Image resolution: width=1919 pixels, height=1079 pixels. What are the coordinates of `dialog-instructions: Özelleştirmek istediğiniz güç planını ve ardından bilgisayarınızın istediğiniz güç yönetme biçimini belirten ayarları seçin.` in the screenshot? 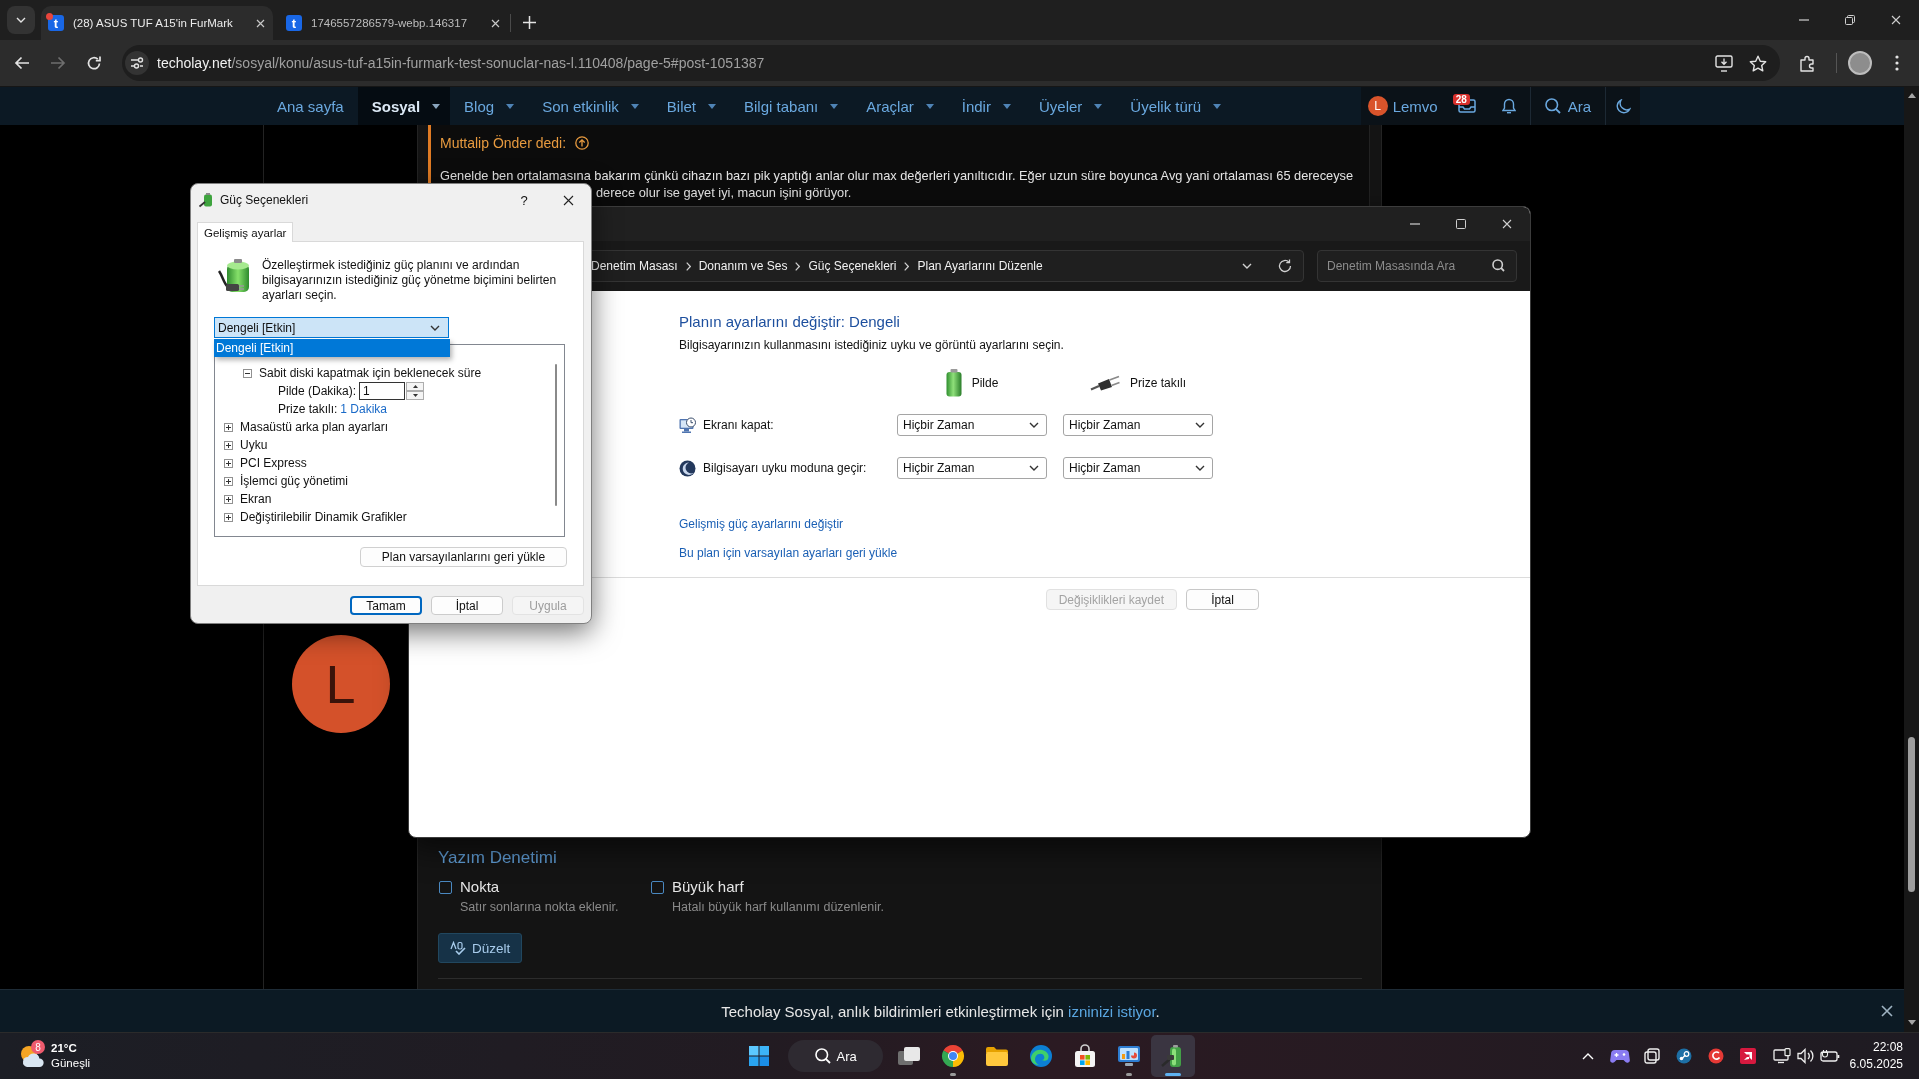 It's located at (410, 280).